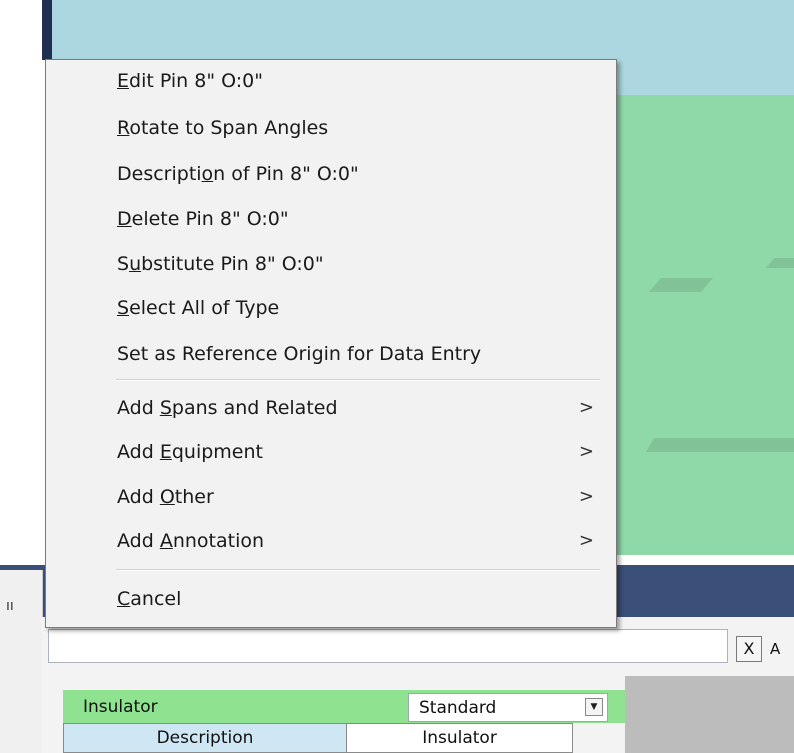  I want to click on menu-item-label: Add Spans and Related, so click(227, 408).